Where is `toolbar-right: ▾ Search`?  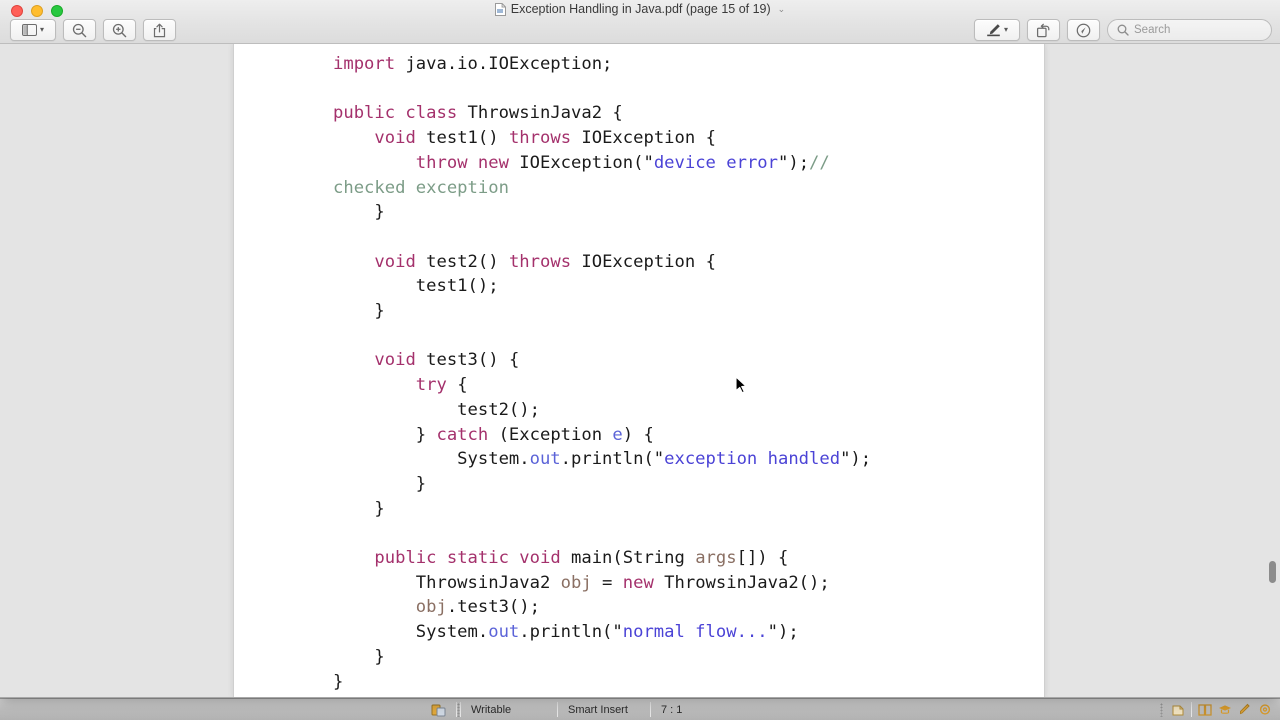
toolbar-right: ▾ Search is located at coordinates (1123, 30).